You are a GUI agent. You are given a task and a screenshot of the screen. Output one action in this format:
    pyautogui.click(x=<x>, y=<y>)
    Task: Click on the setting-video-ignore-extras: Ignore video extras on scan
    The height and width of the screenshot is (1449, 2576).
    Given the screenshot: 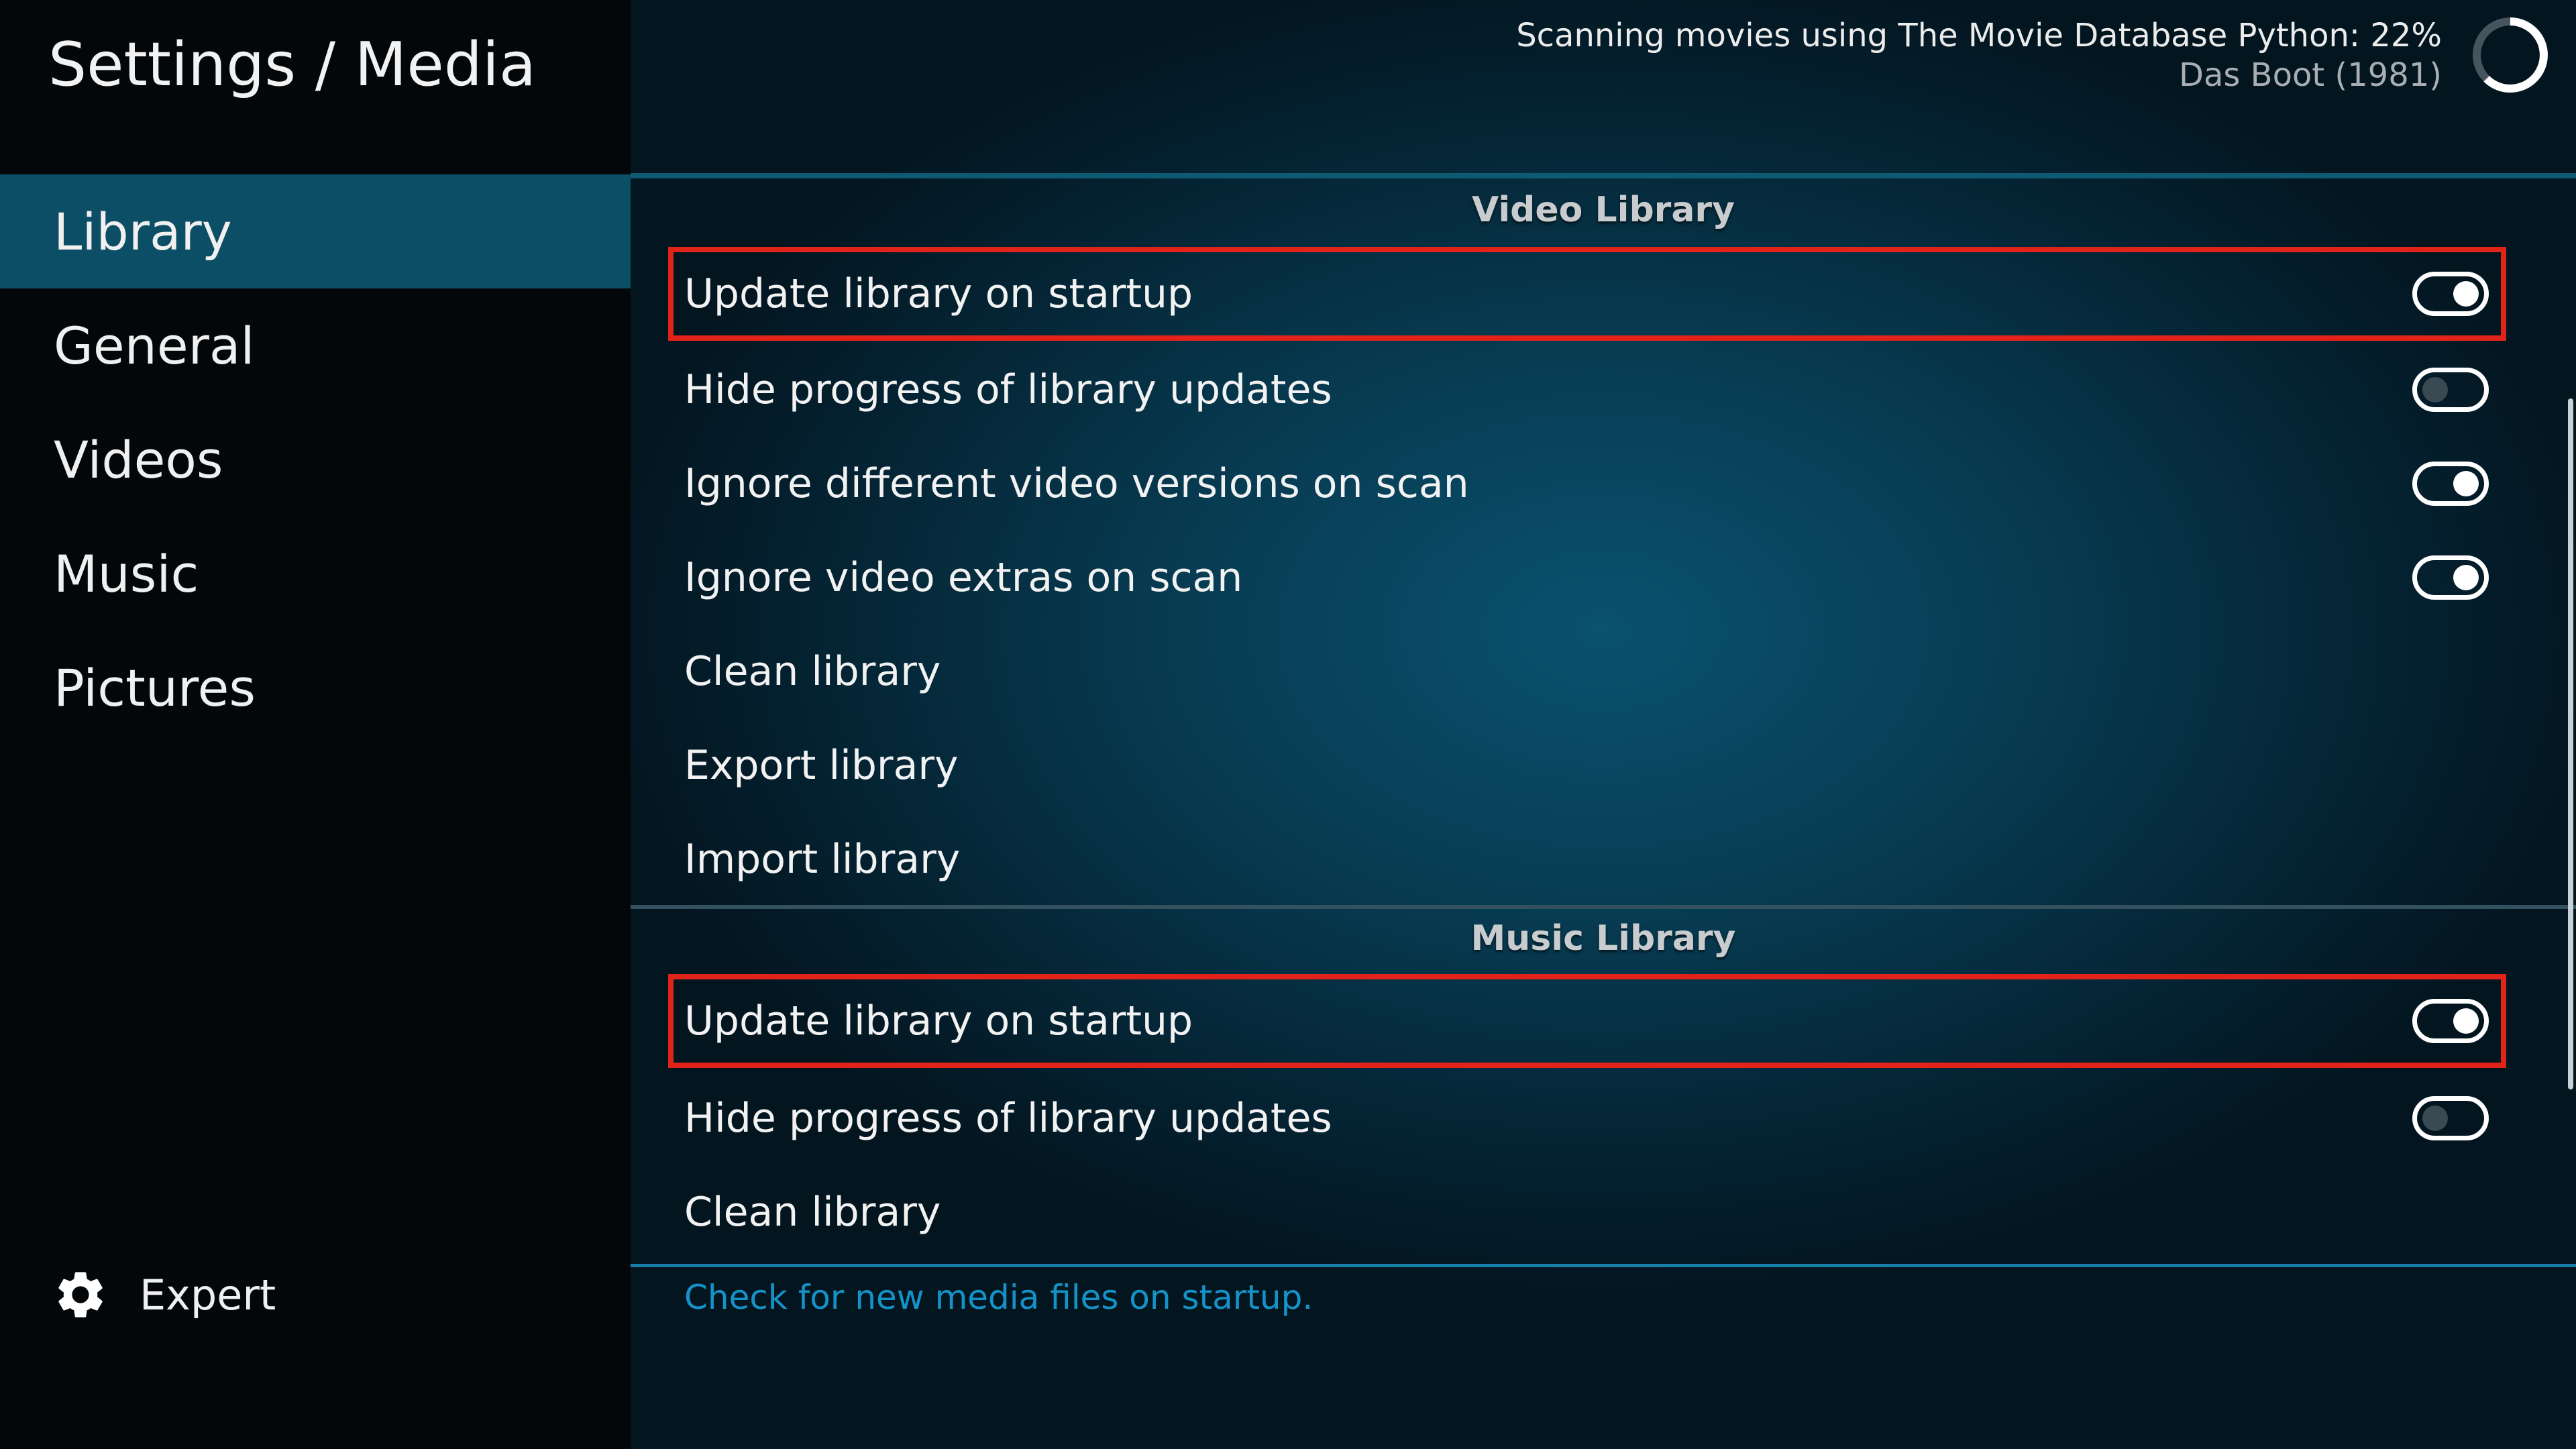 What is the action you would take?
    pyautogui.click(x=1587, y=578)
    